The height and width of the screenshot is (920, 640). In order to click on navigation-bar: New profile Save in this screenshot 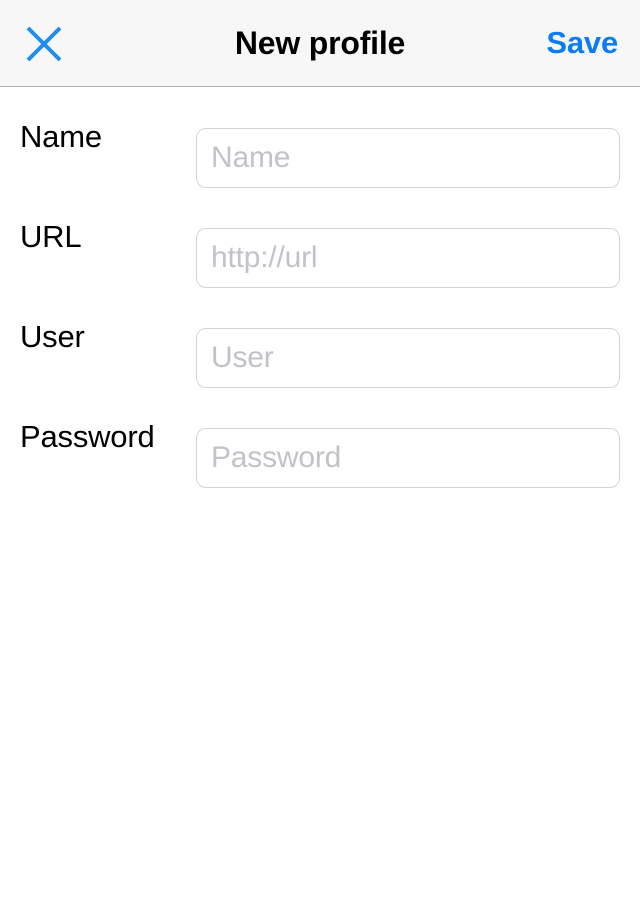, I will do `click(320, 43)`.